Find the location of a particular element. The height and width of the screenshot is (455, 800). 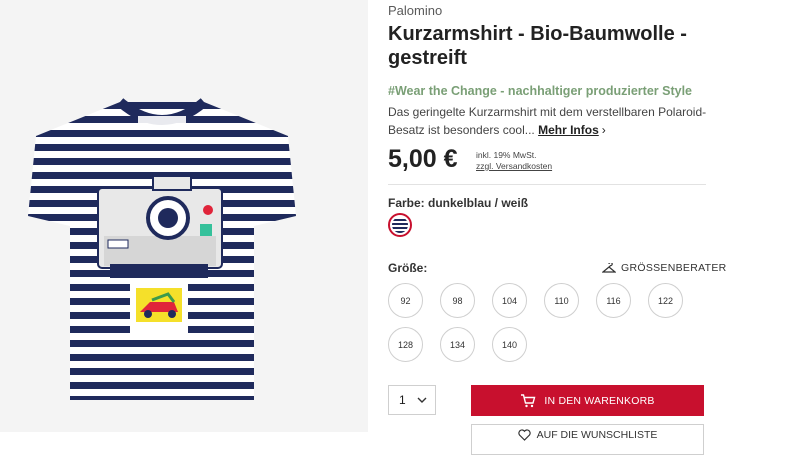

size-option-98: 98 is located at coordinates (457, 300).